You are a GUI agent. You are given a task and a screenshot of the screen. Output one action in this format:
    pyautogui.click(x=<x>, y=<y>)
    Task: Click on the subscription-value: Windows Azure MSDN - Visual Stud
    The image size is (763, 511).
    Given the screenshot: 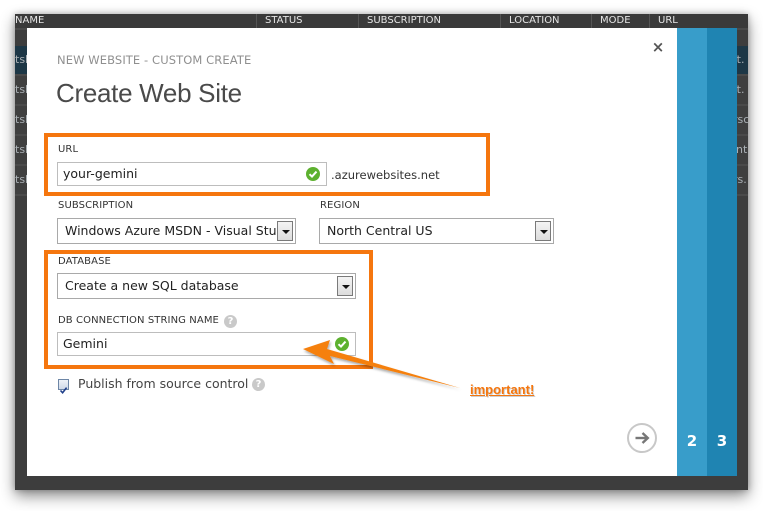 What is the action you would take?
    pyautogui.click(x=175, y=230)
    